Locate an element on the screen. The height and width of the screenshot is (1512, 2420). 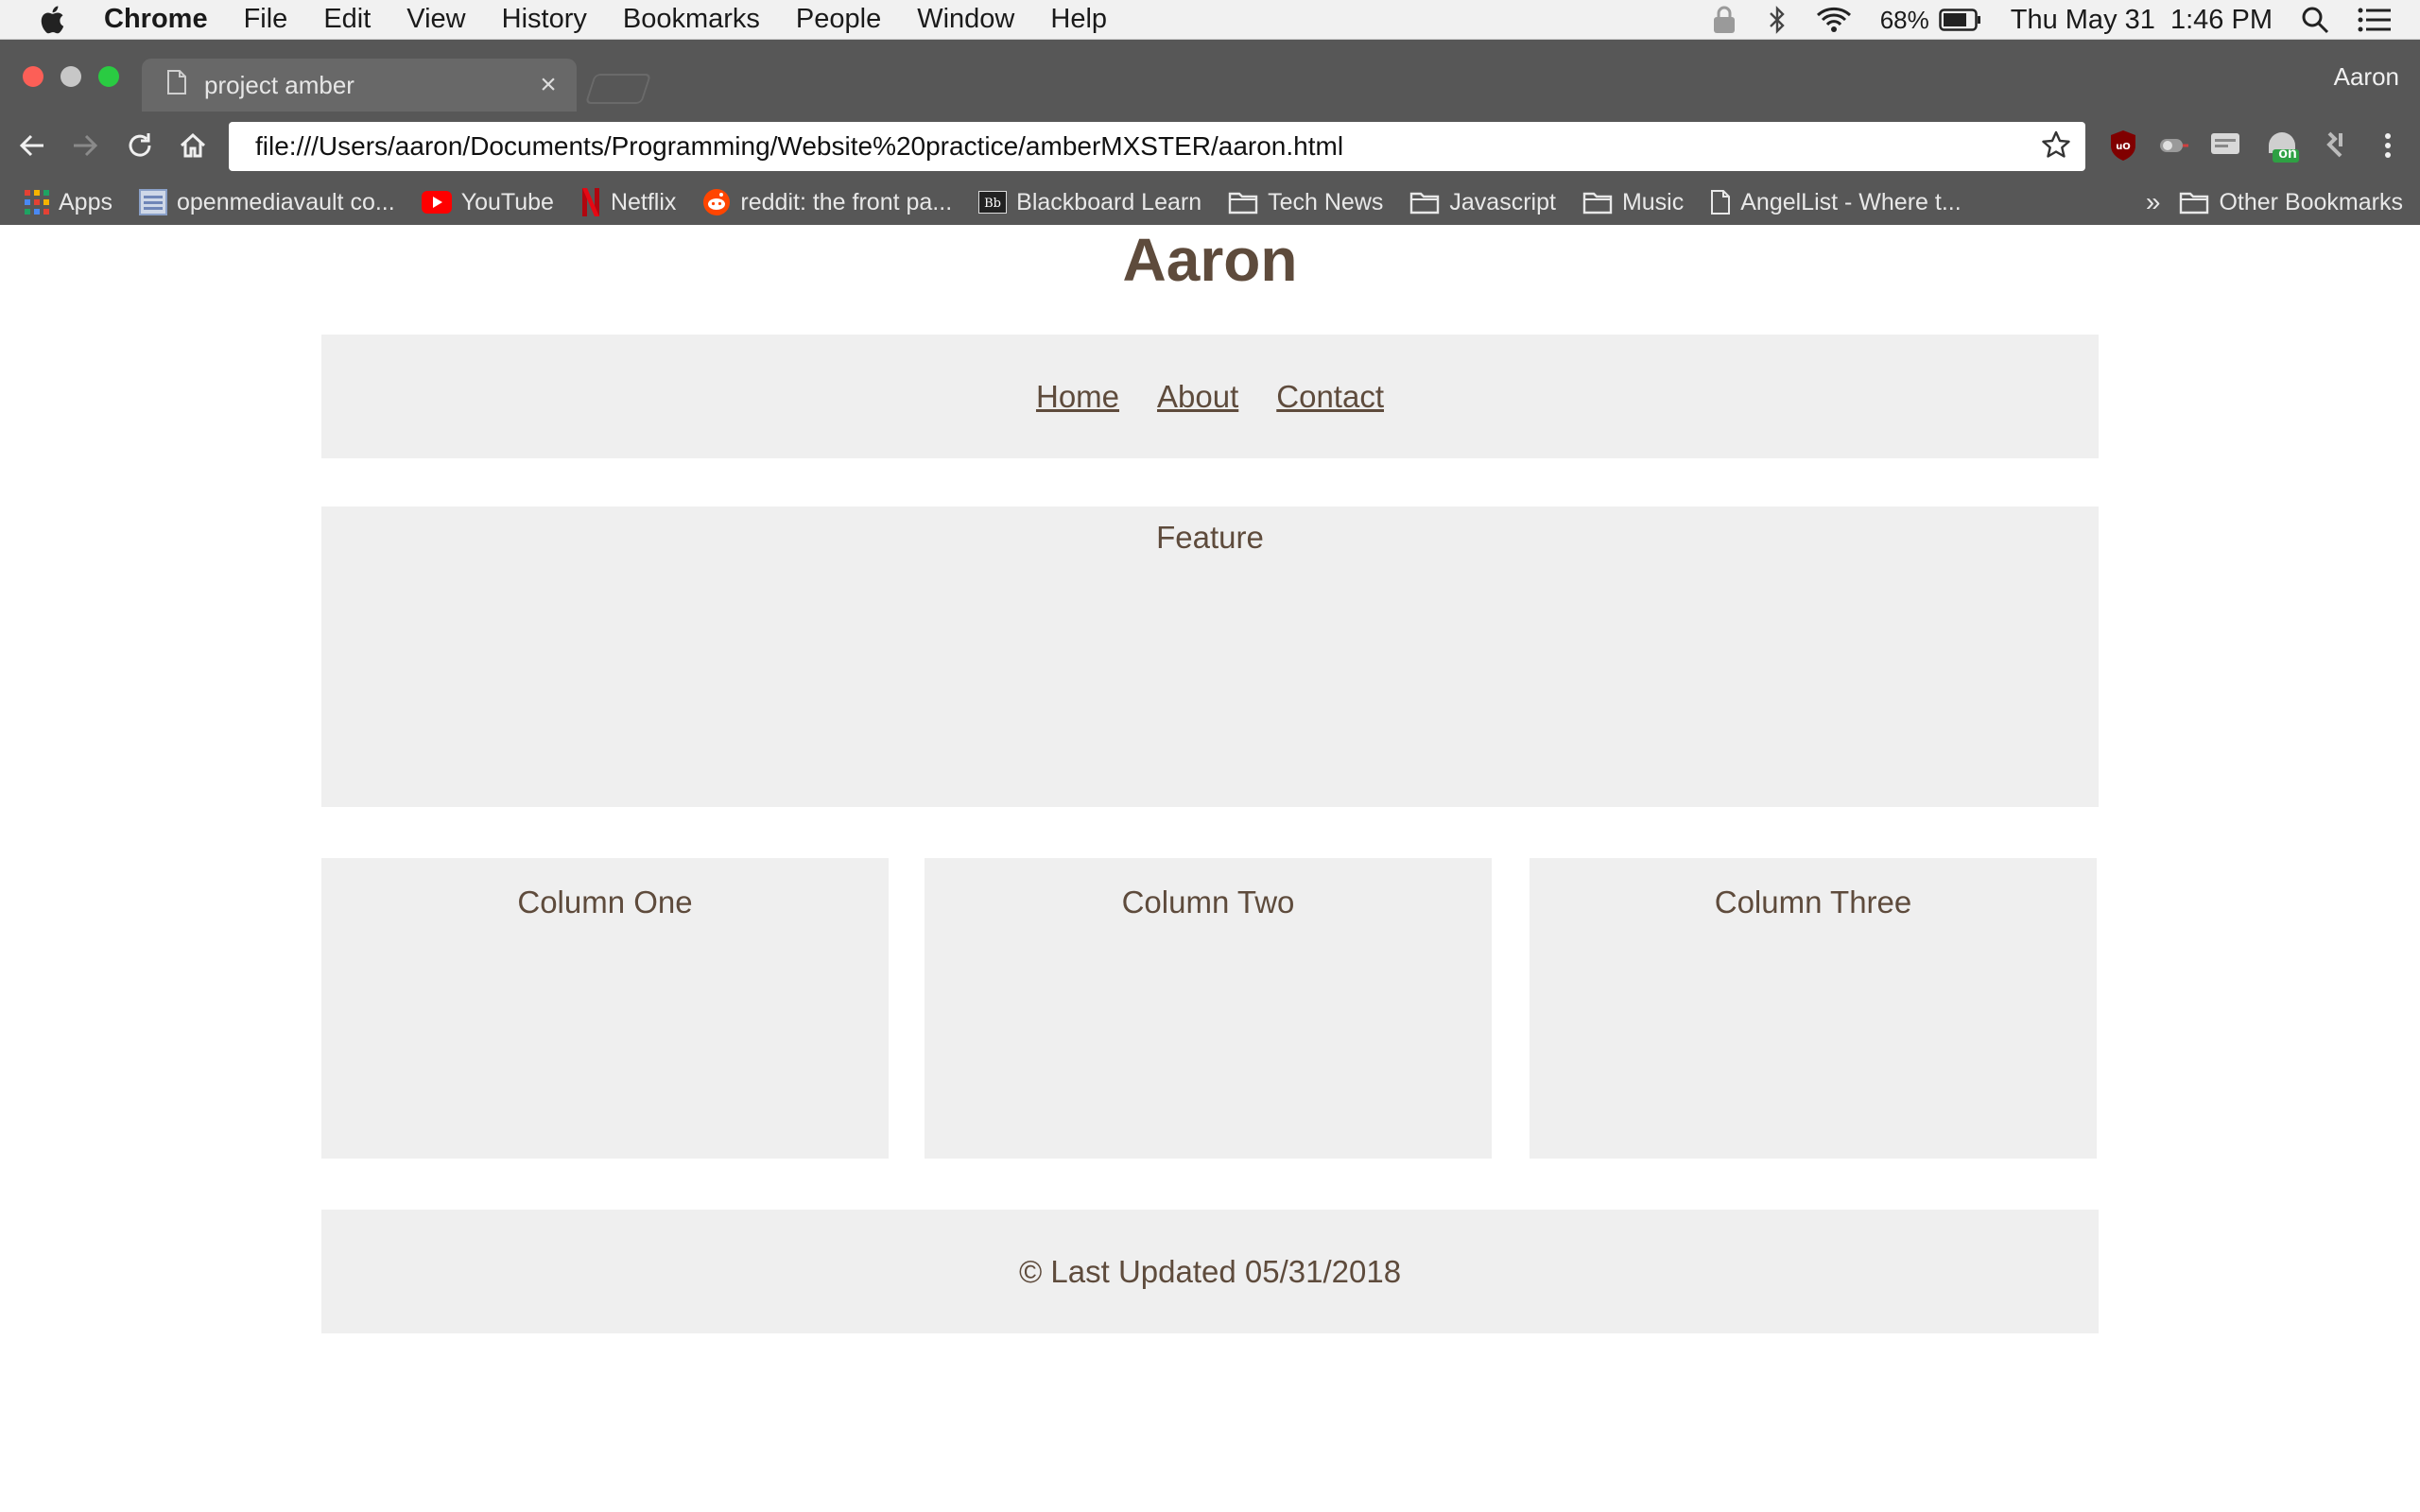
menu-people: People is located at coordinates (838, 19).